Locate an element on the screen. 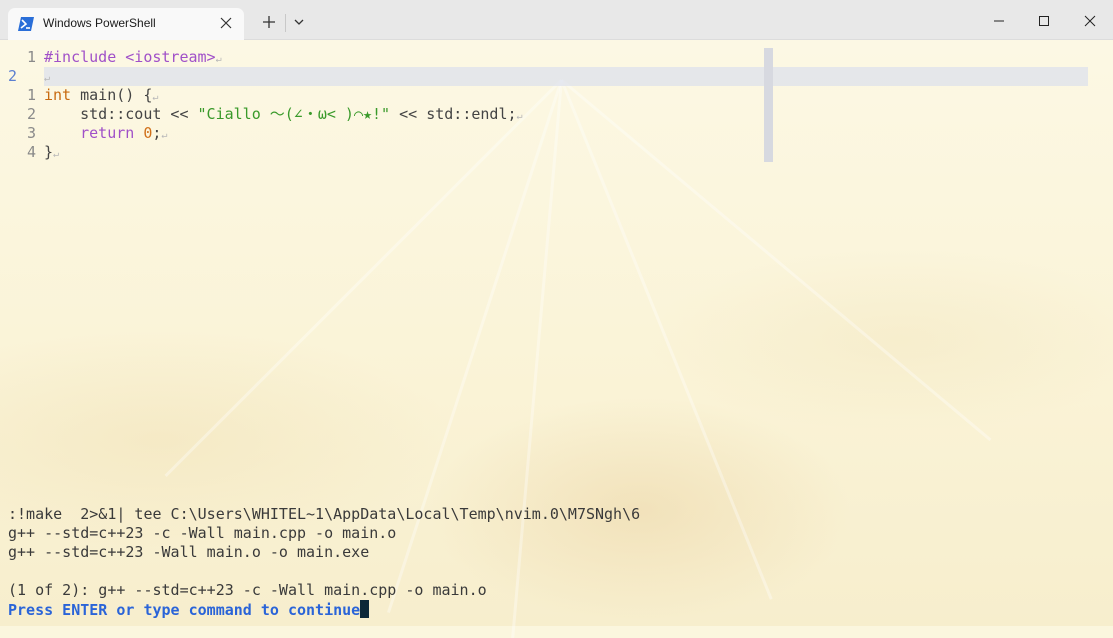 The image size is (1113, 638). line-number: 3 is located at coordinates (31, 133).